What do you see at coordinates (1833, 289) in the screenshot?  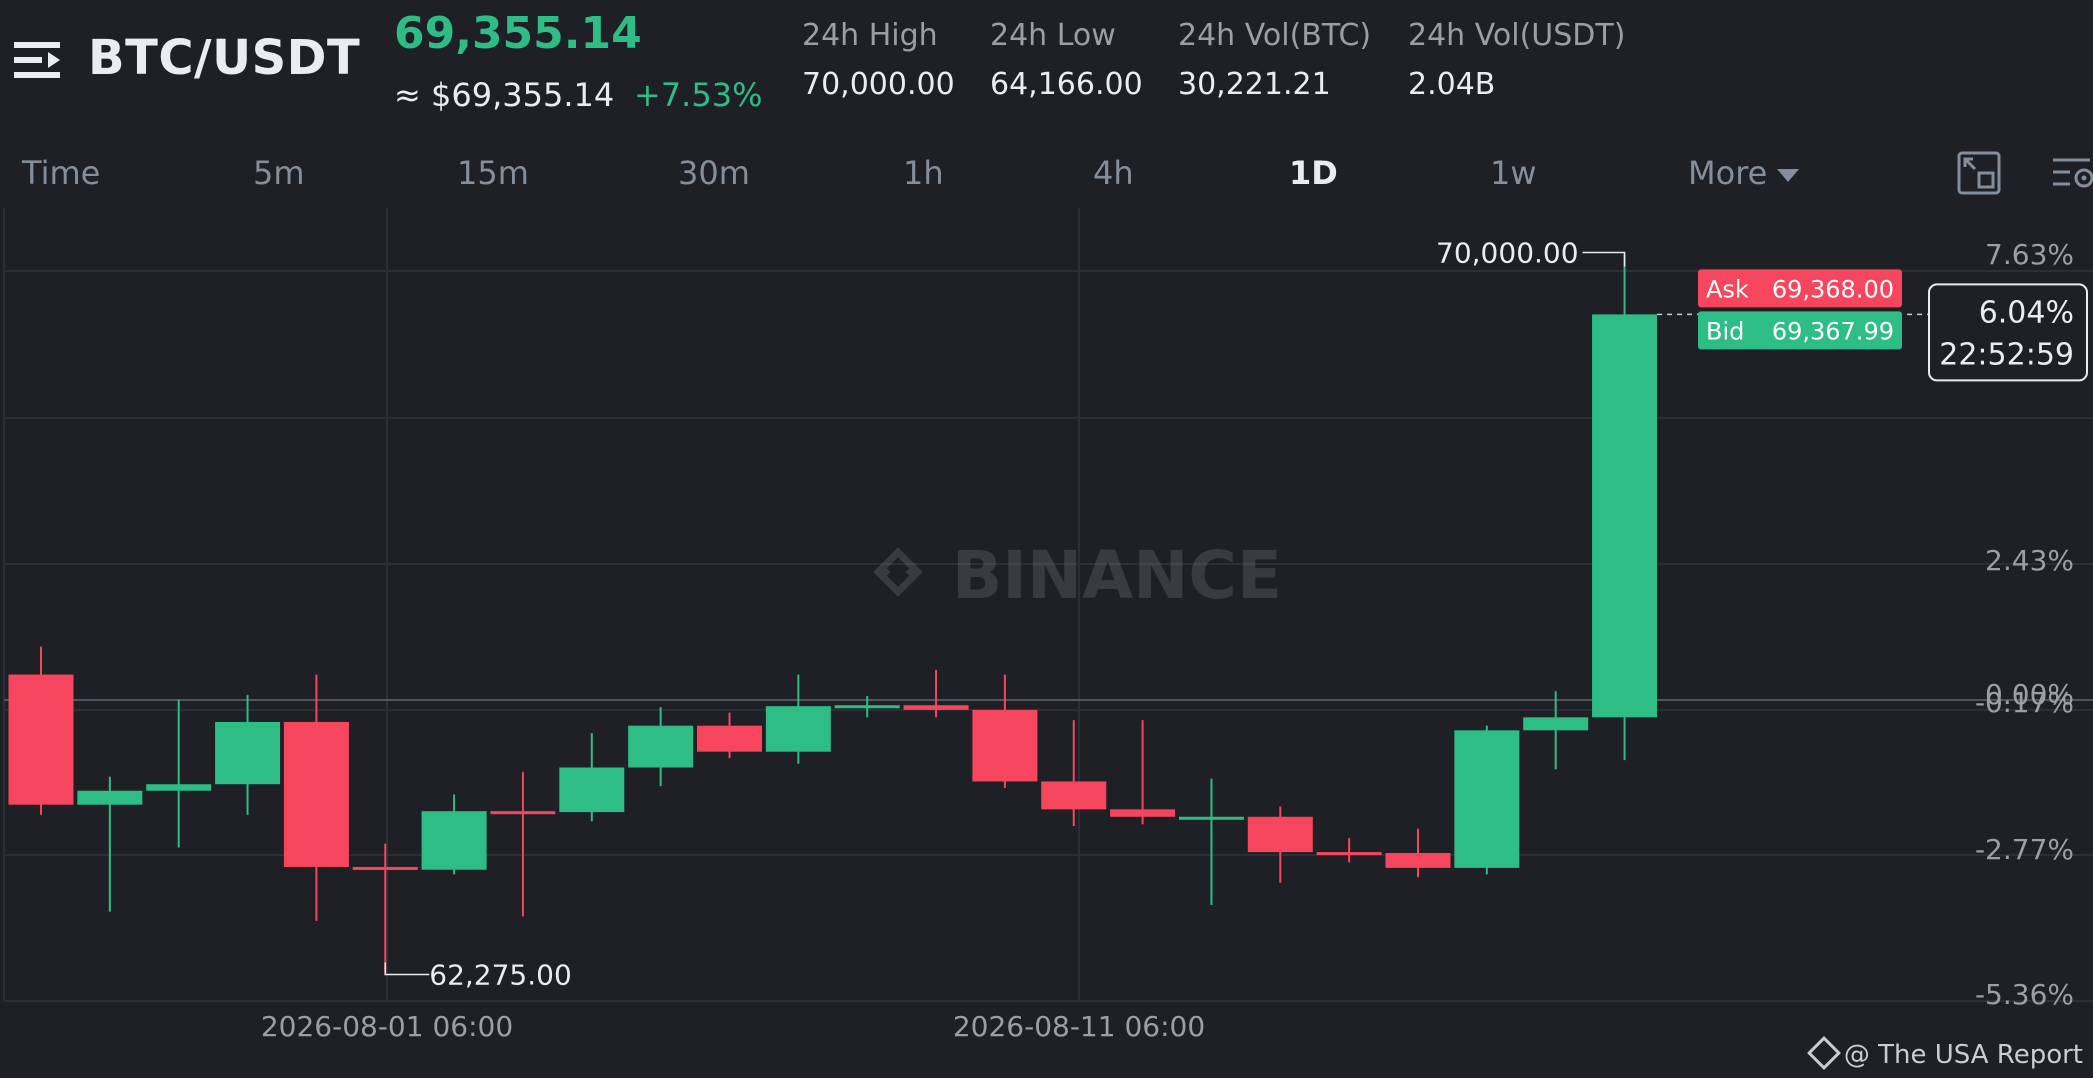 I see `ask-value: 69,368.00` at bounding box center [1833, 289].